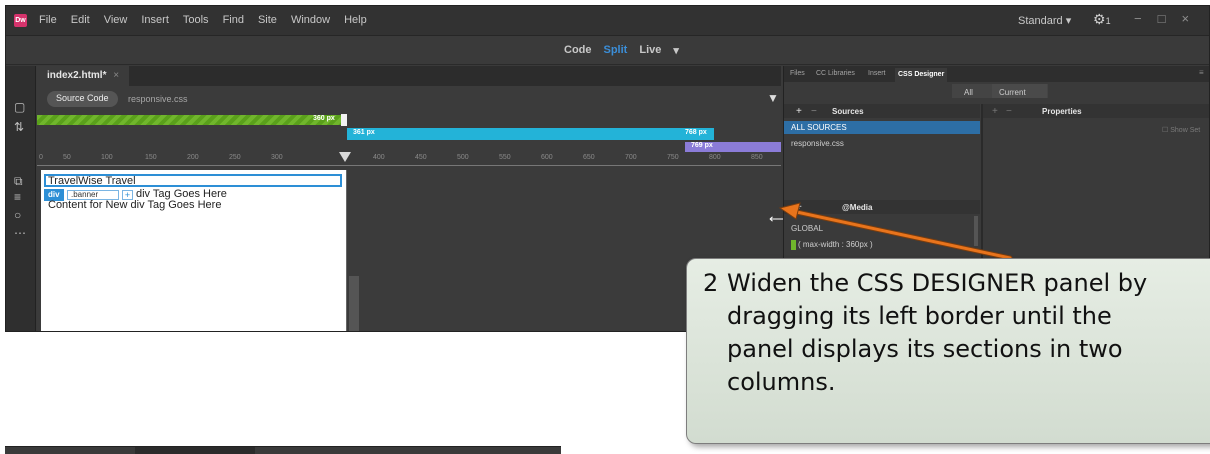  What do you see at coordinates (781, 382) in the screenshot?
I see `instruction-line: columns.` at bounding box center [781, 382].